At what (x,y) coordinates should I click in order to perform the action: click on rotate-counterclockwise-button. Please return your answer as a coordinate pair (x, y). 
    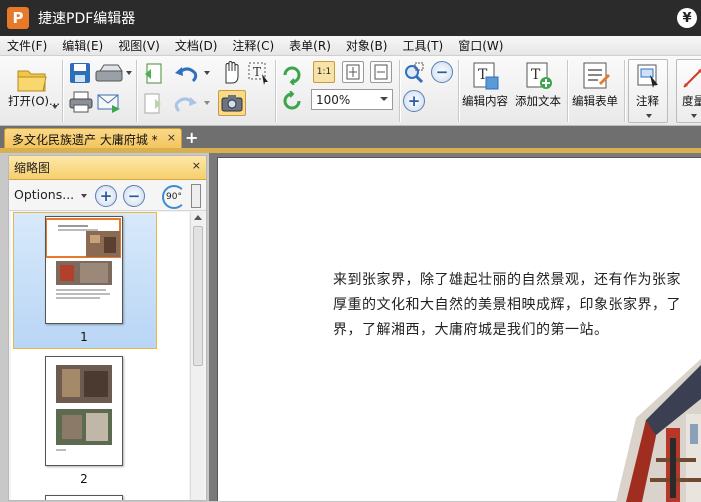
    Looking at the image, I should click on (292, 102).